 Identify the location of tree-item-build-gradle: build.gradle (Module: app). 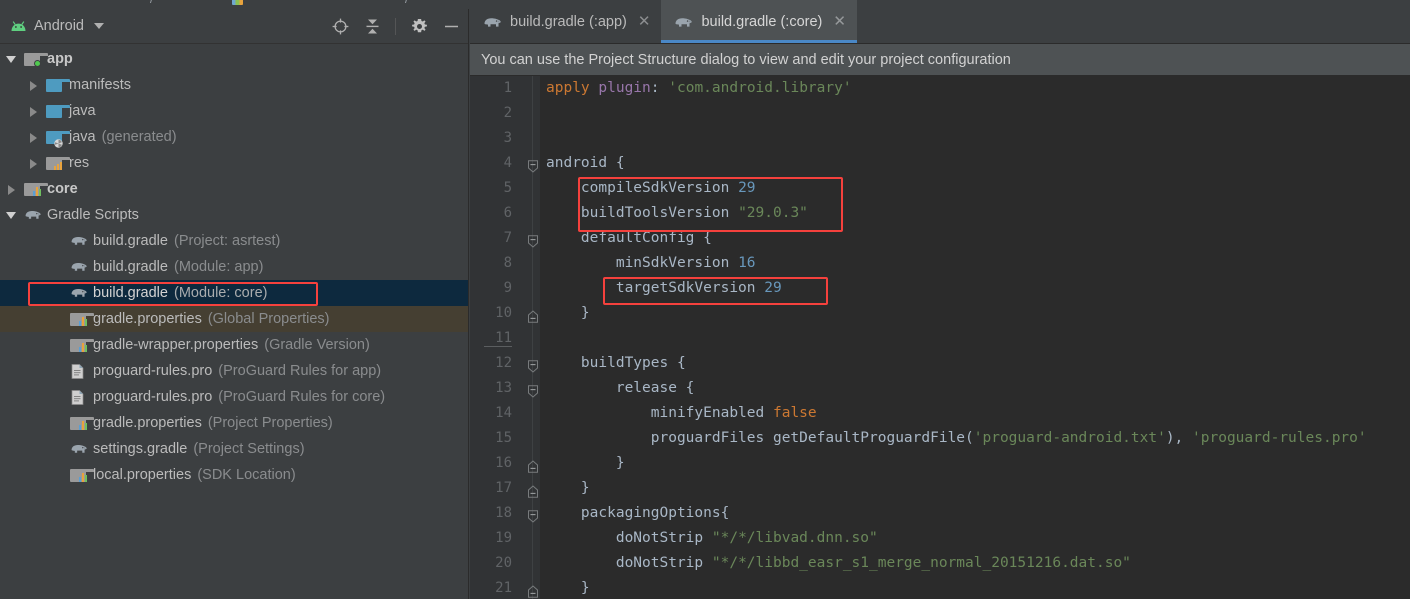
(234, 267).